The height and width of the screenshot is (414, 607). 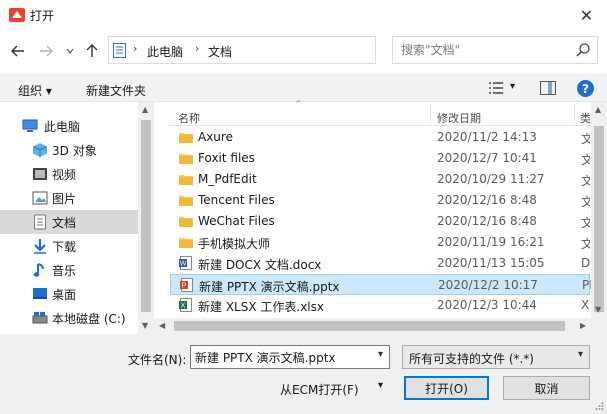 What do you see at coordinates (599, 406) in the screenshot?
I see `resize-grip-icon` at bounding box center [599, 406].